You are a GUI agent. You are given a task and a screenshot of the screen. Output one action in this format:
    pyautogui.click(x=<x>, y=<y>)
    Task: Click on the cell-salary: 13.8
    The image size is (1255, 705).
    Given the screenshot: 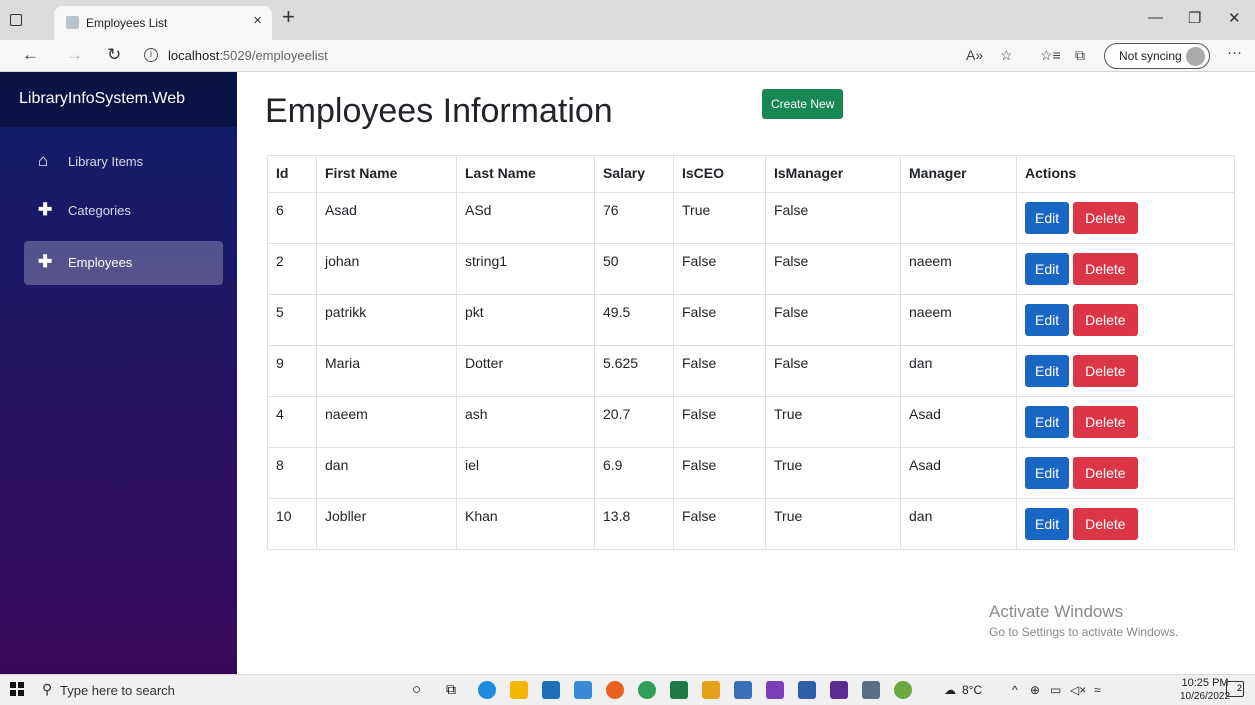 What is the action you would take?
    pyautogui.click(x=634, y=524)
    